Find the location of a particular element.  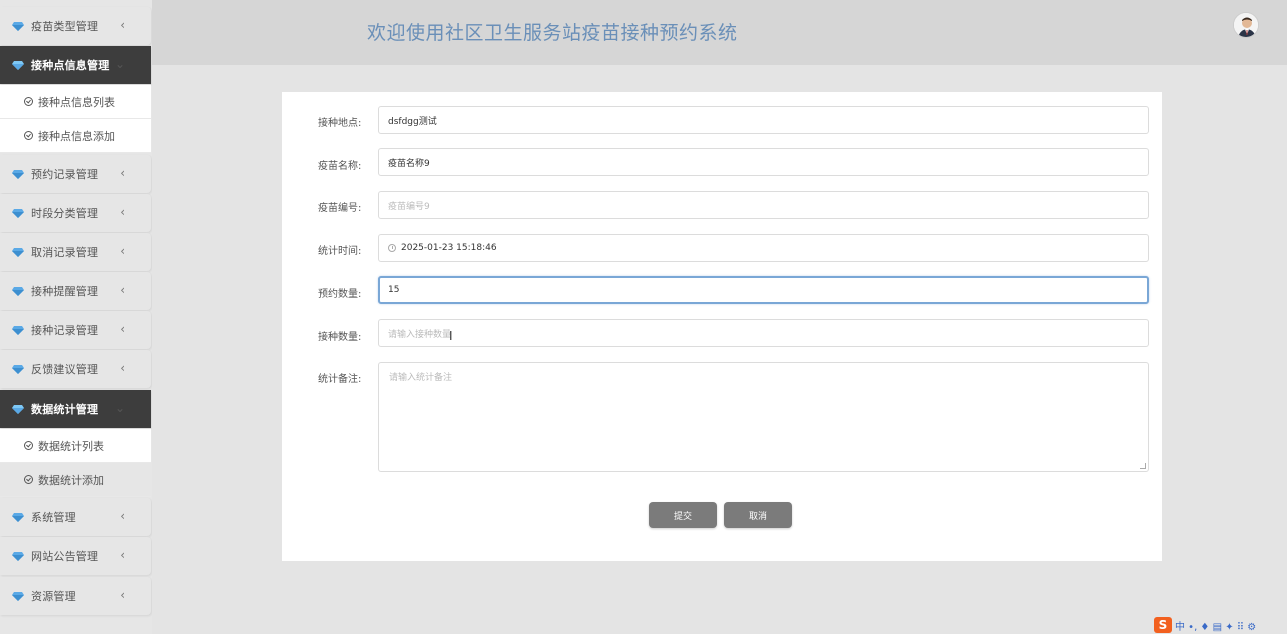

remark-label: 统计备注: is located at coordinates (340, 379).